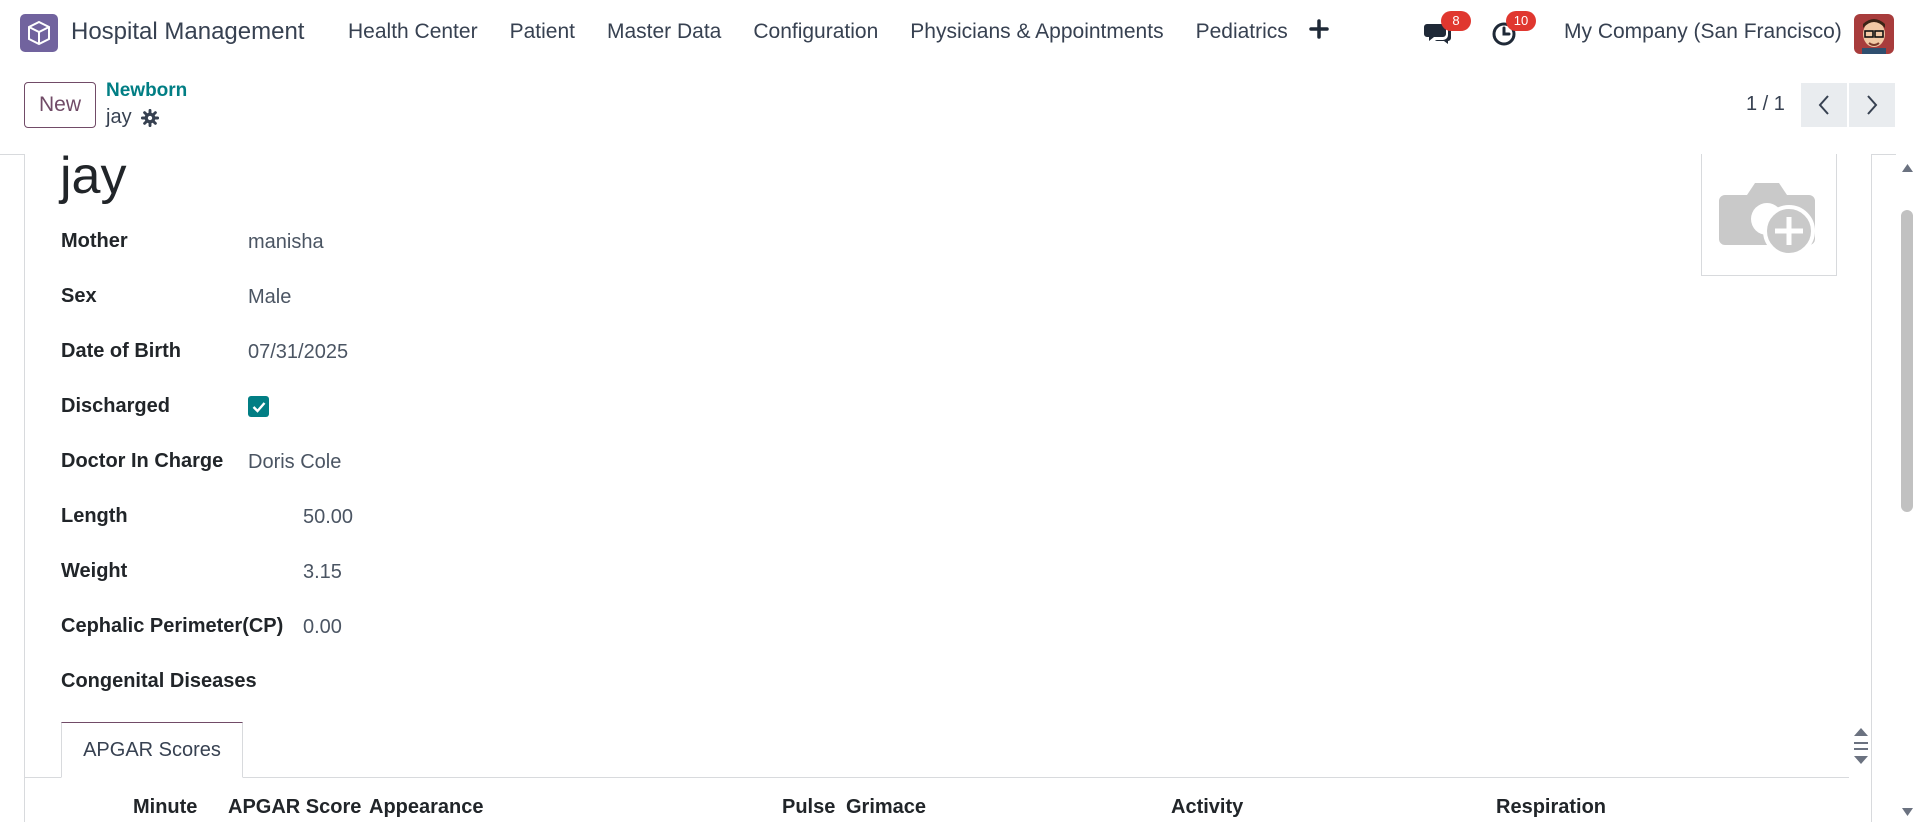  I want to click on weight-label: Weight, so click(94, 571).